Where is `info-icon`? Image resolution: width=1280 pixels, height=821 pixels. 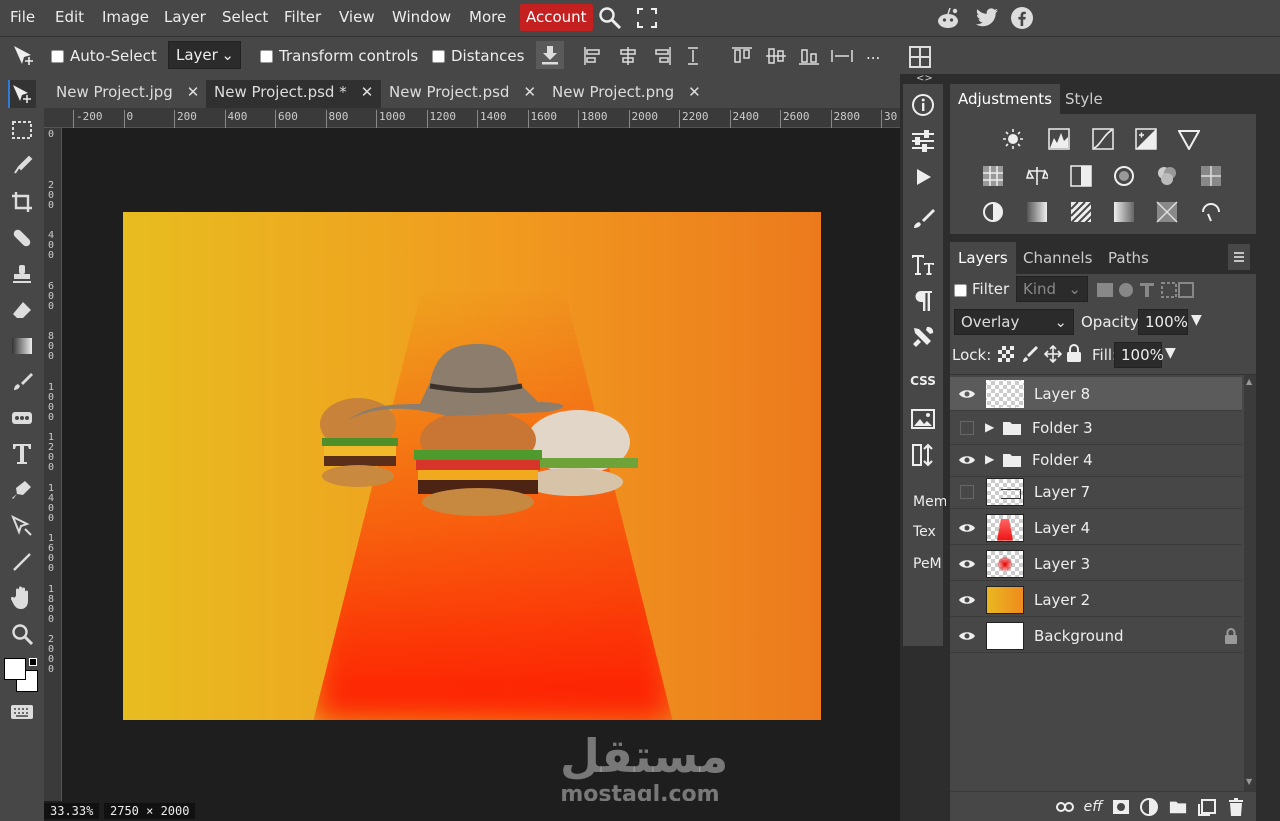 info-icon is located at coordinates (923, 105).